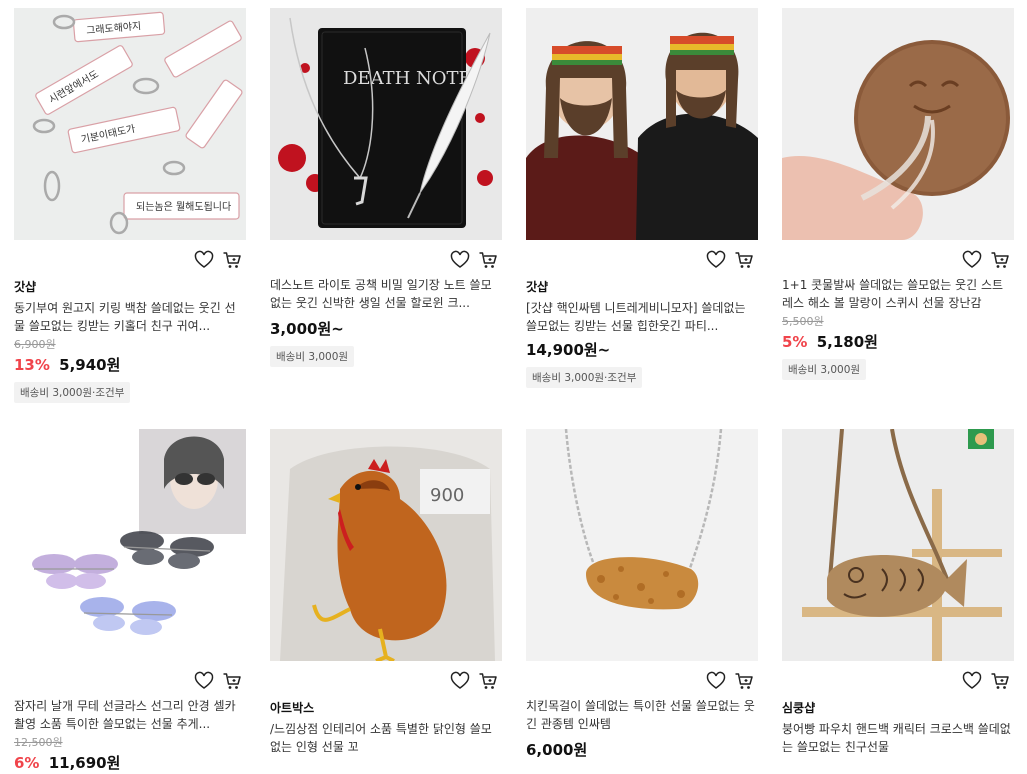 The image size is (1027, 774). I want to click on price-row: 6,000원, so click(642, 750).